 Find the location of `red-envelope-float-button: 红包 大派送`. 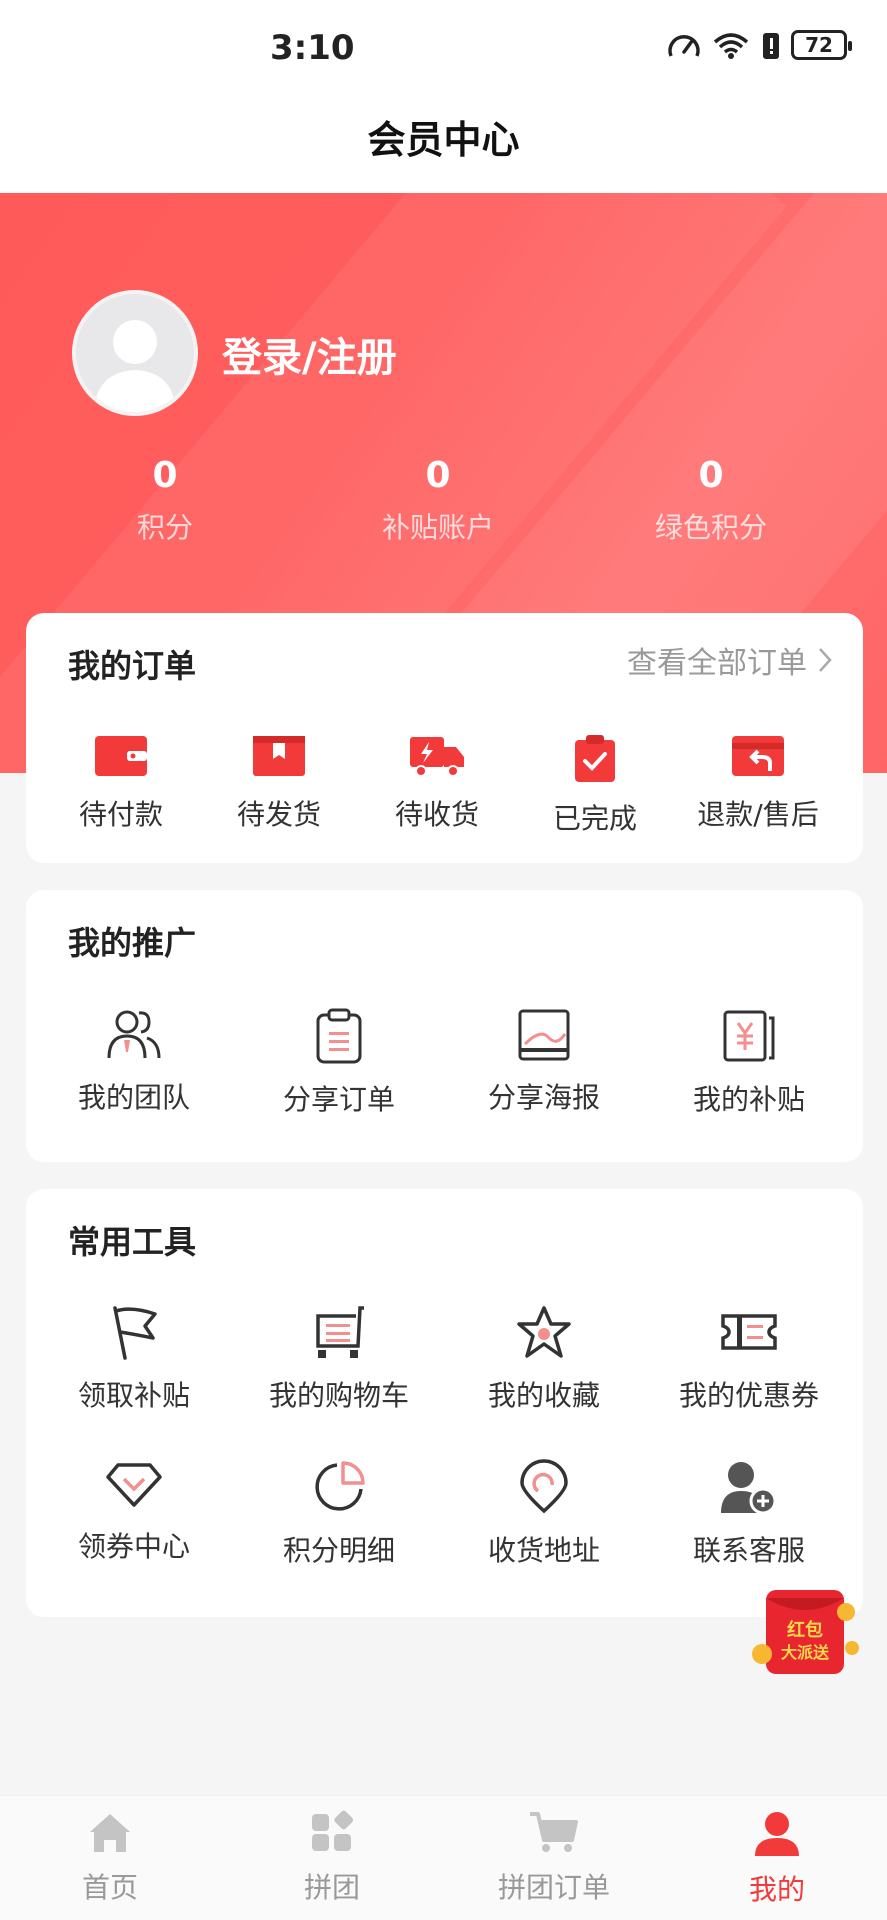

red-envelope-float-button: 红包 大派送 is located at coordinates (808, 1632).